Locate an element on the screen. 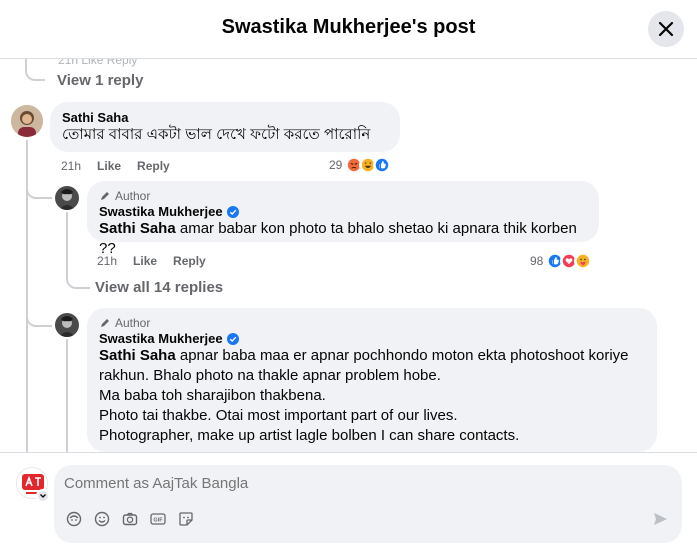  sticker-button is located at coordinates (186, 519).